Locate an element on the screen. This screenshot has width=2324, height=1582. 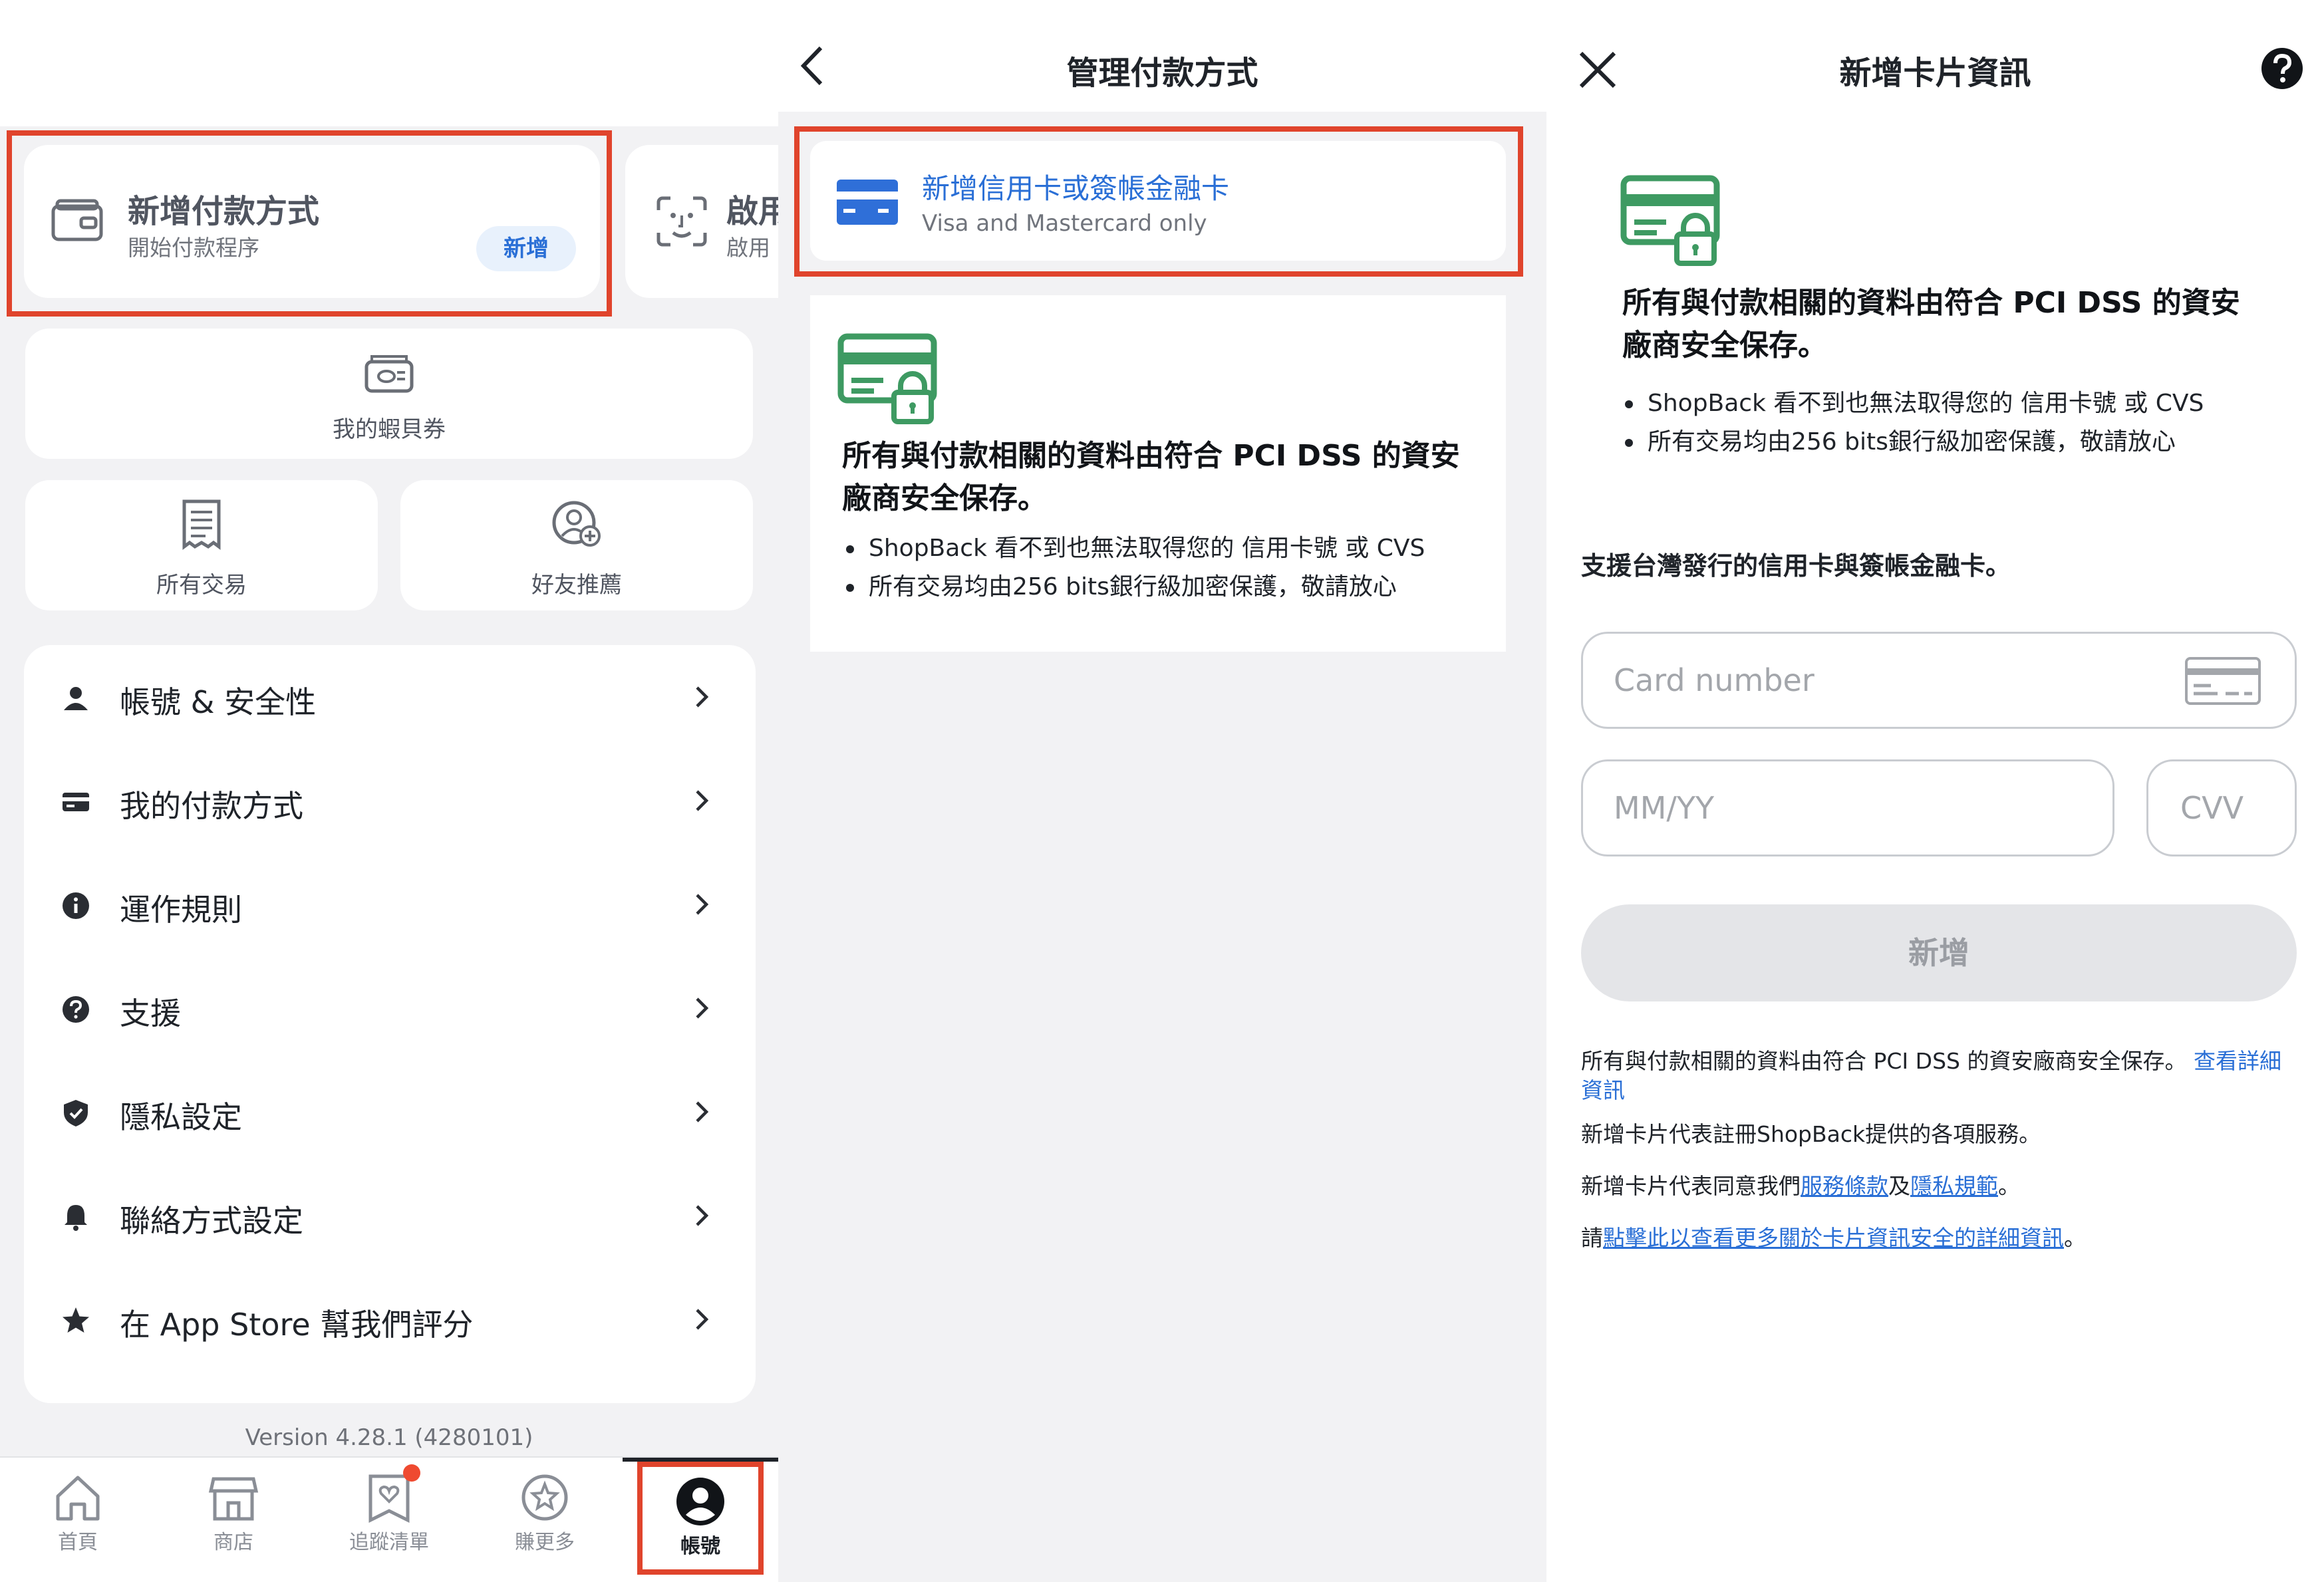
highlight-account-tab is located at coordinates (700, 1518).